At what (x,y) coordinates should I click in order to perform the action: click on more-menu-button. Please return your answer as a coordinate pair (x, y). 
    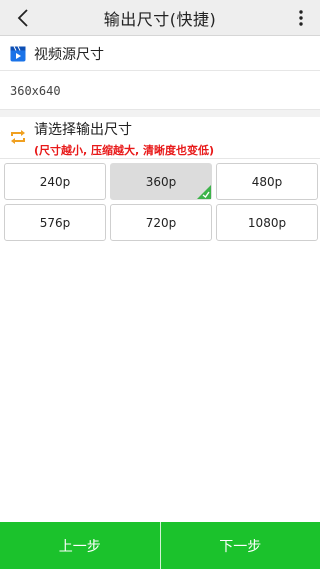
    Looking at the image, I should click on (301, 18).